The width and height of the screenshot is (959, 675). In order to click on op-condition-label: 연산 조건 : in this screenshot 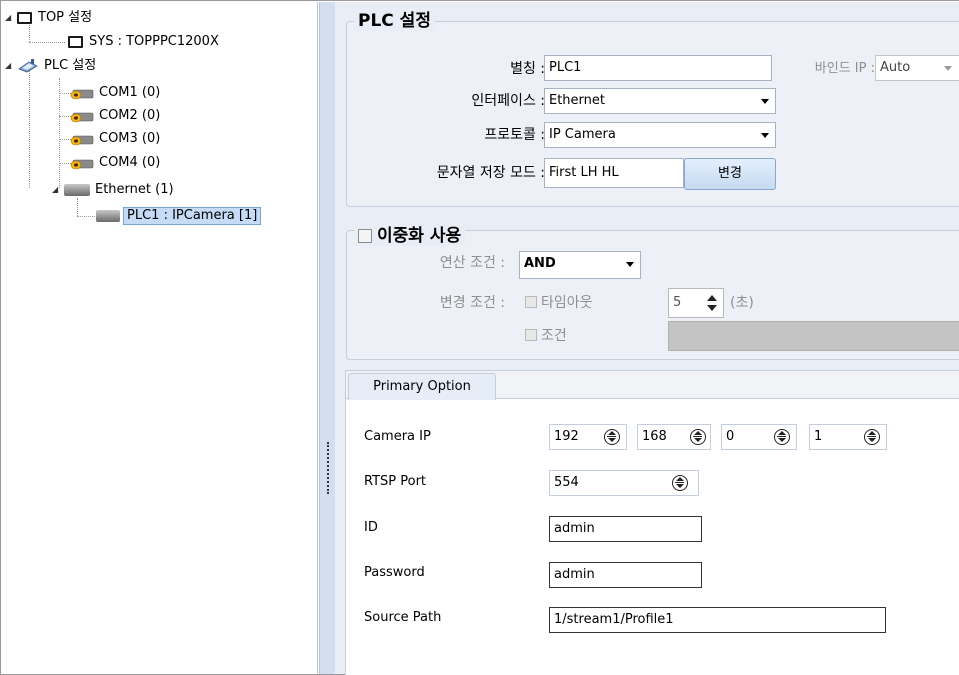, I will do `click(472, 263)`.